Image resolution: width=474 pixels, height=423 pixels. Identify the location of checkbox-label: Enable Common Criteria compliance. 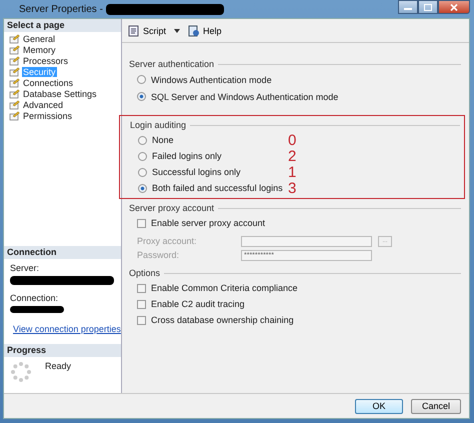
(224, 288).